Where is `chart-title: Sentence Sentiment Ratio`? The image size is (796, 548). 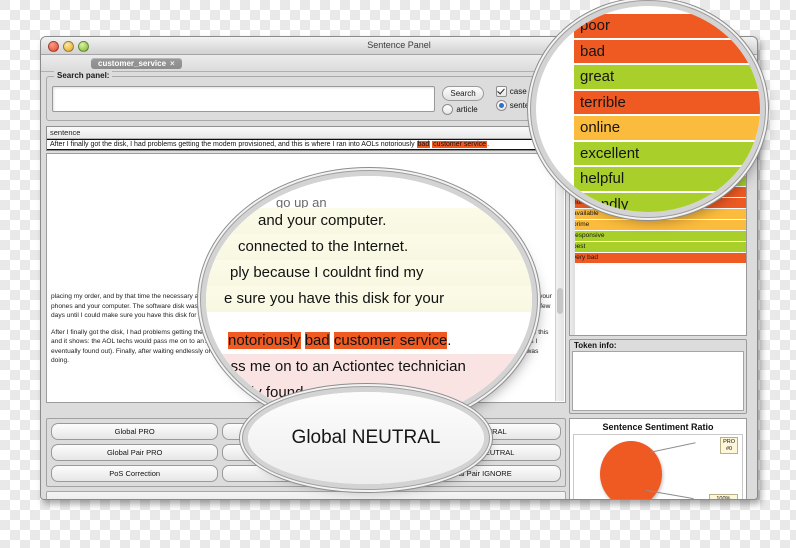 chart-title: Sentence Sentiment Ratio is located at coordinates (658, 427).